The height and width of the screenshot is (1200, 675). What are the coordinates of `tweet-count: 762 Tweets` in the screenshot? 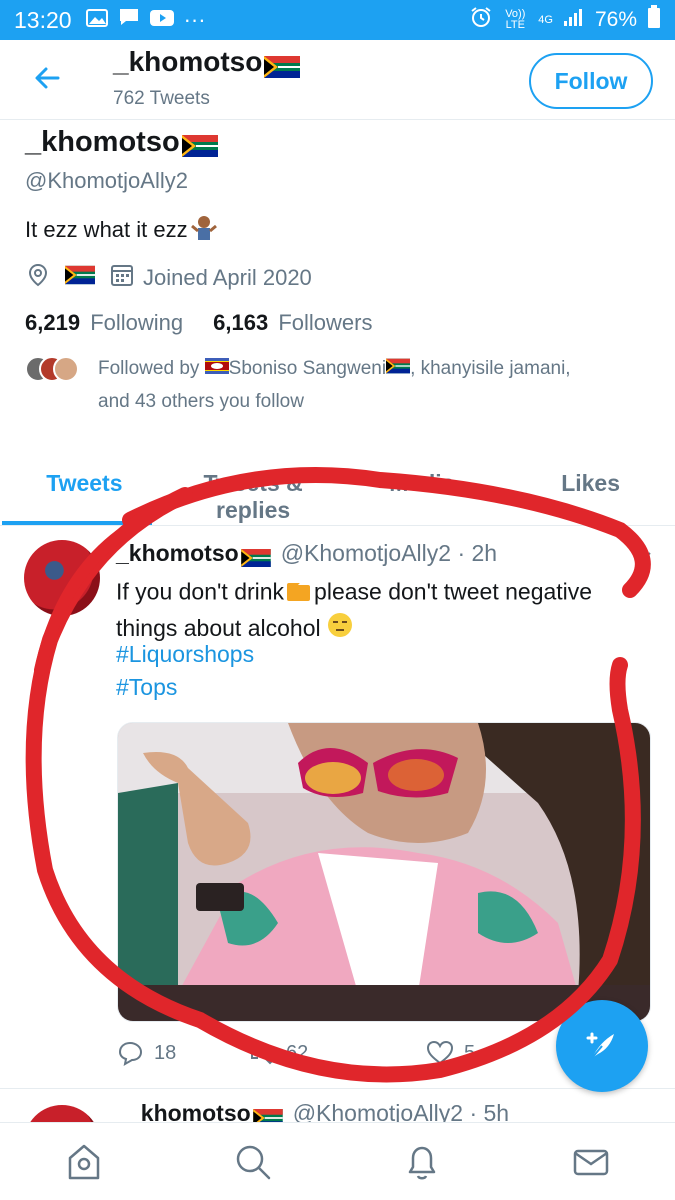 It's located at (161, 98).